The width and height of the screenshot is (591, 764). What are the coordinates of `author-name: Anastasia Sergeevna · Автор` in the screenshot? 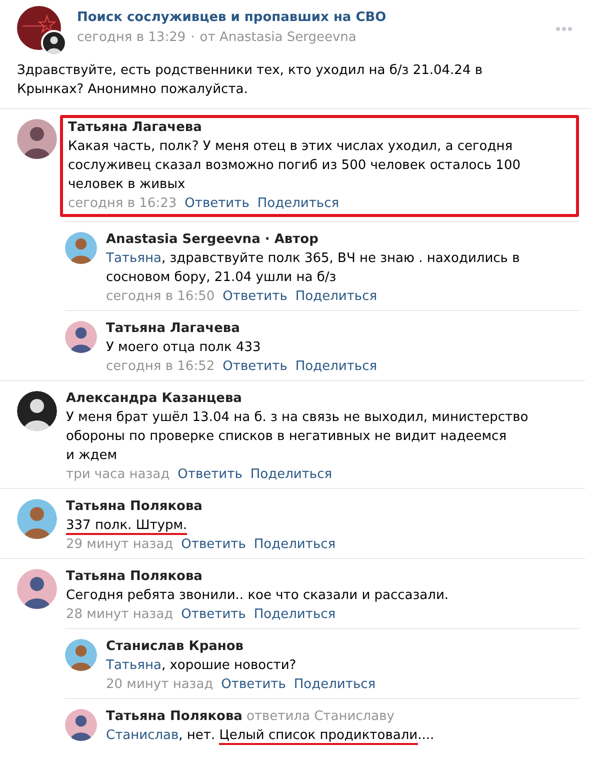 It's located at (212, 240).